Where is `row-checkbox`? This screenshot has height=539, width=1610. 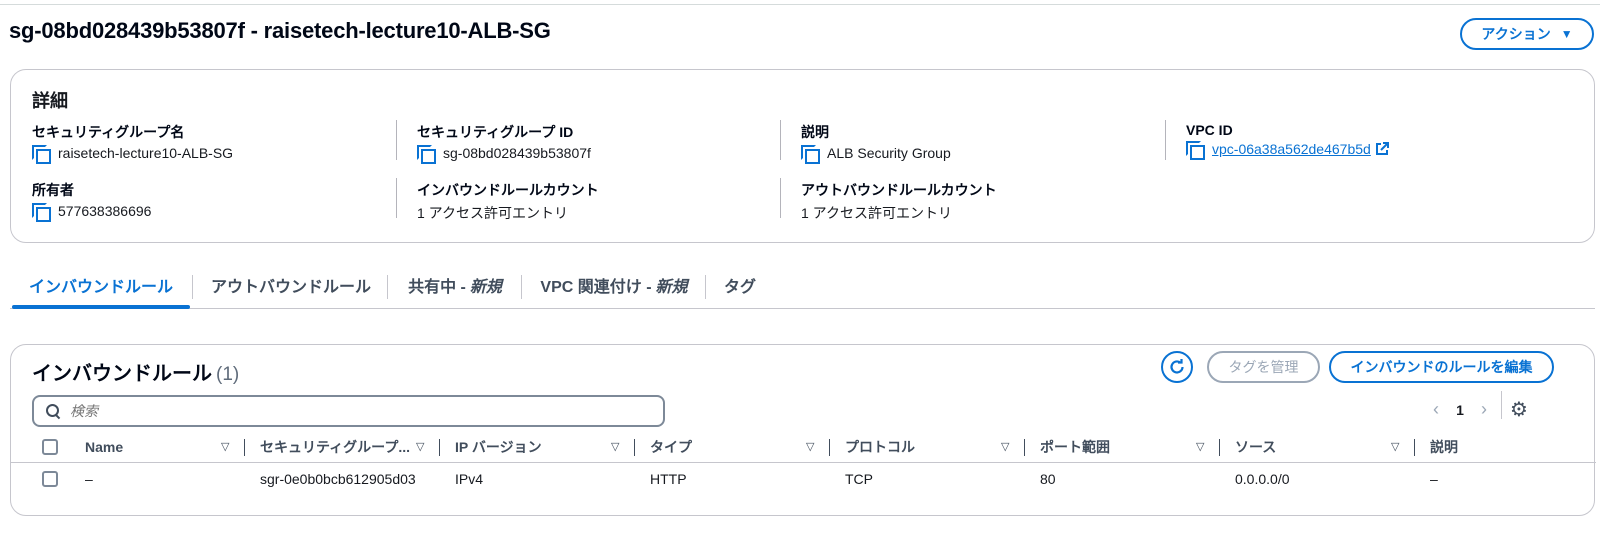
row-checkbox is located at coordinates (50, 479).